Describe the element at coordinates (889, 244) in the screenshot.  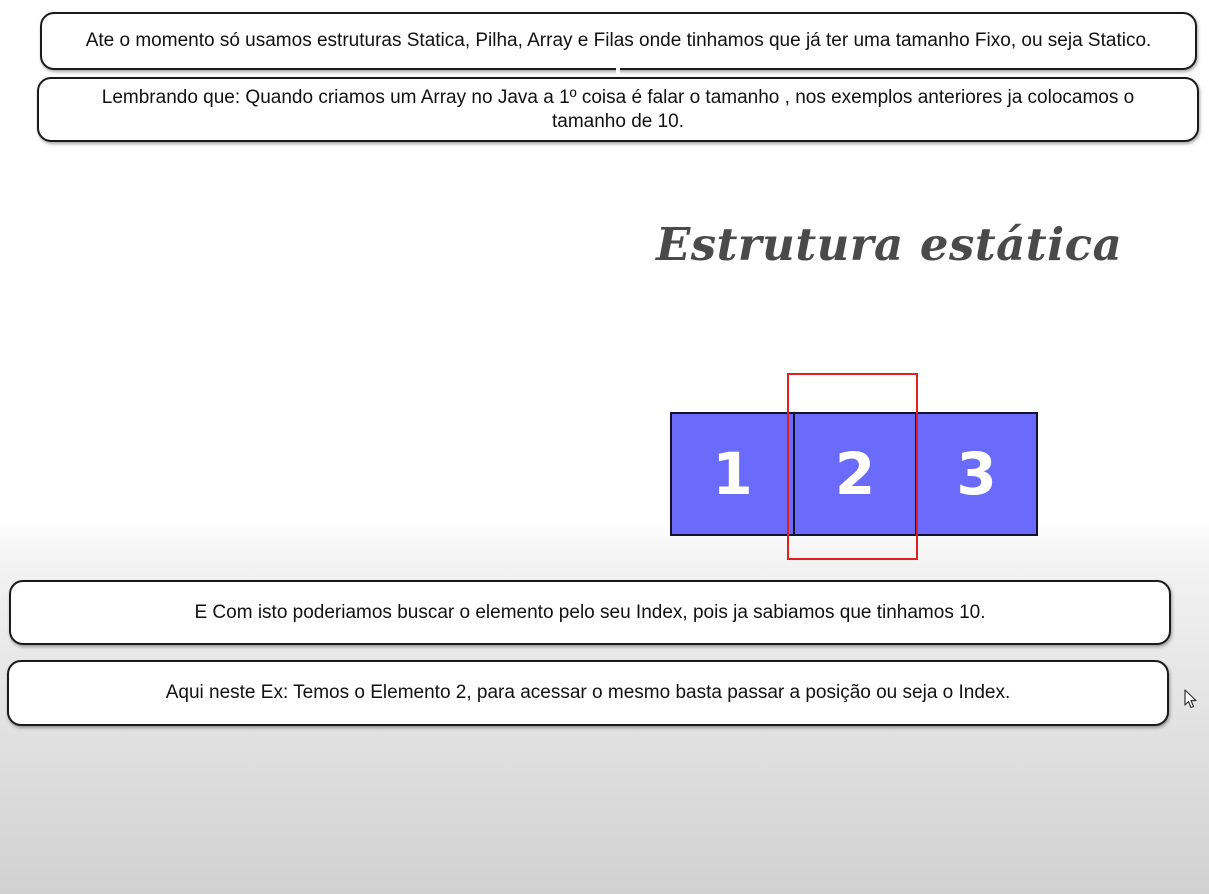
I see `slide-title: Estrutura estática` at that location.